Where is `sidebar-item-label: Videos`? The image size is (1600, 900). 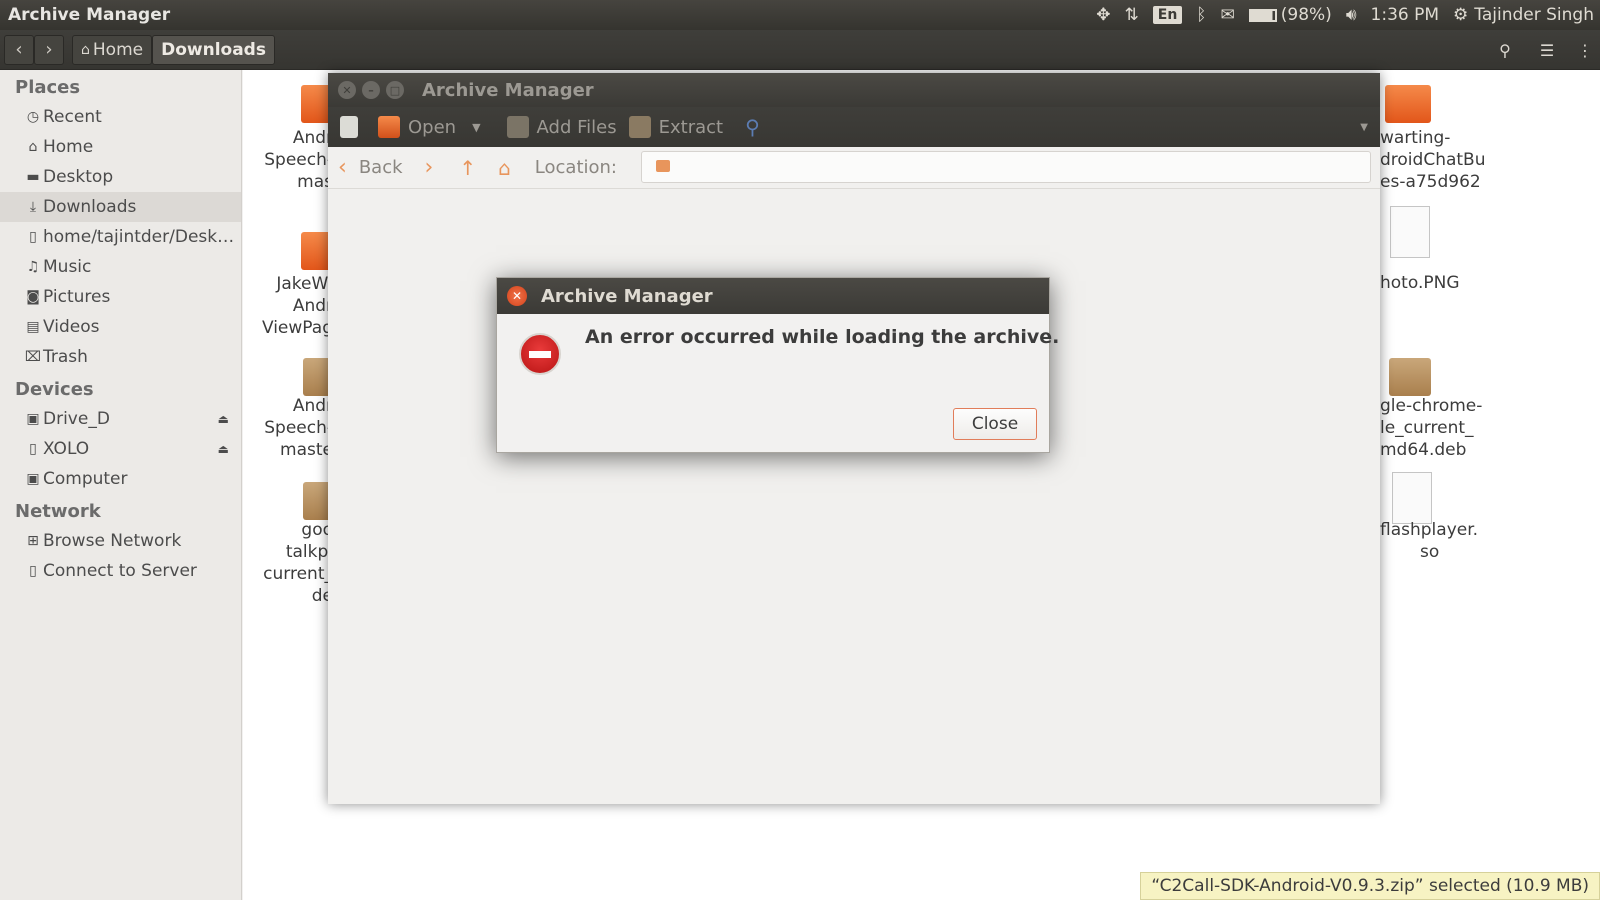 sidebar-item-label: Videos is located at coordinates (71, 327).